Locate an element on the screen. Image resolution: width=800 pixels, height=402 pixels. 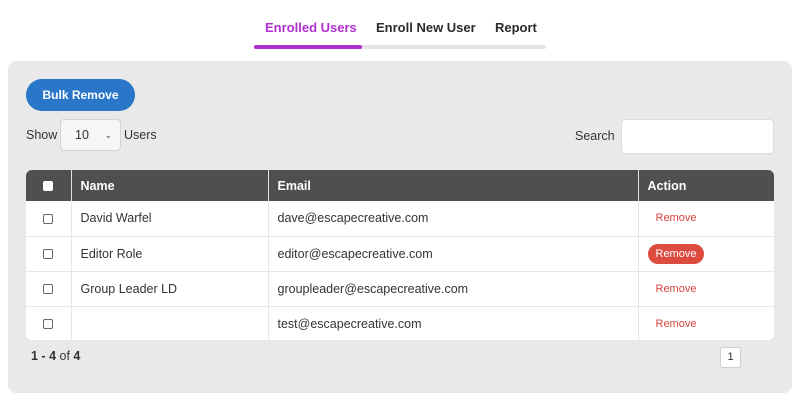
range-end: 4 is located at coordinates (53, 356).